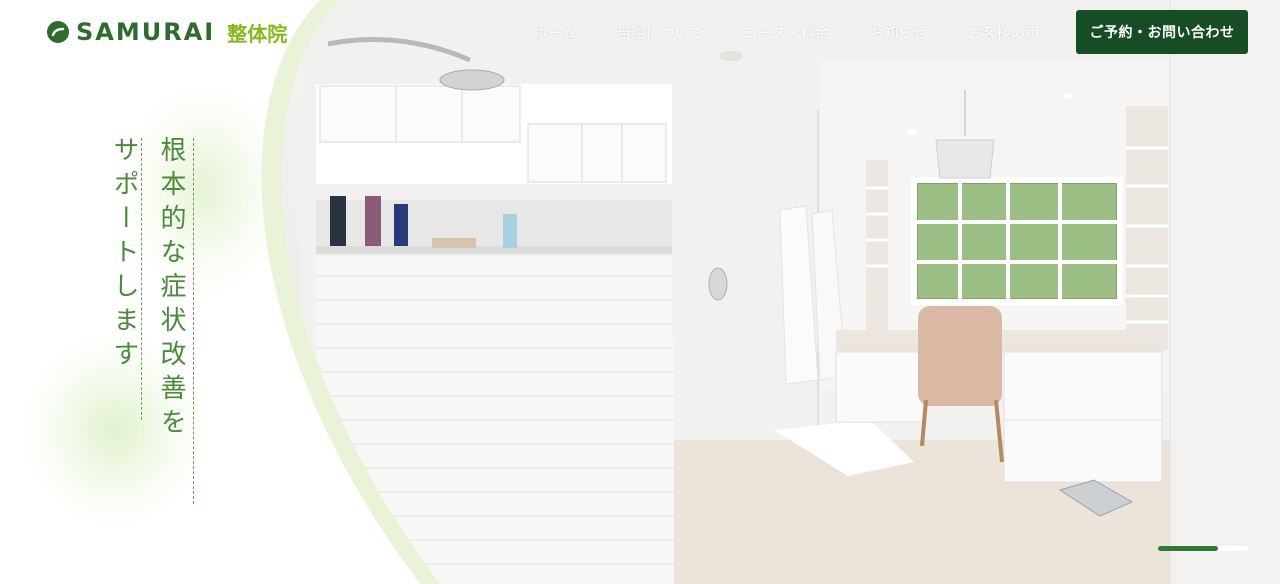 This screenshot has width=1280, height=584. What do you see at coordinates (58, 32) in the screenshot?
I see `samurai-logo-icon` at bounding box center [58, 32].